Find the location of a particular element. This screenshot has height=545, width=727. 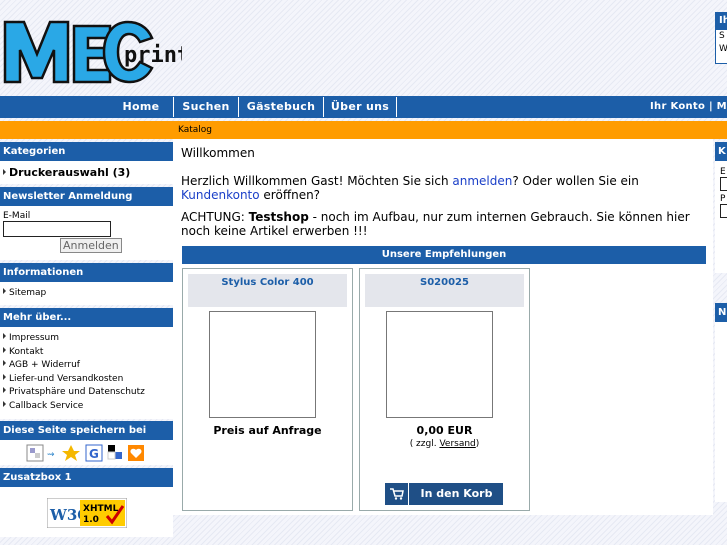

impressum-link: Impressum is located at coordinates (34, 338).